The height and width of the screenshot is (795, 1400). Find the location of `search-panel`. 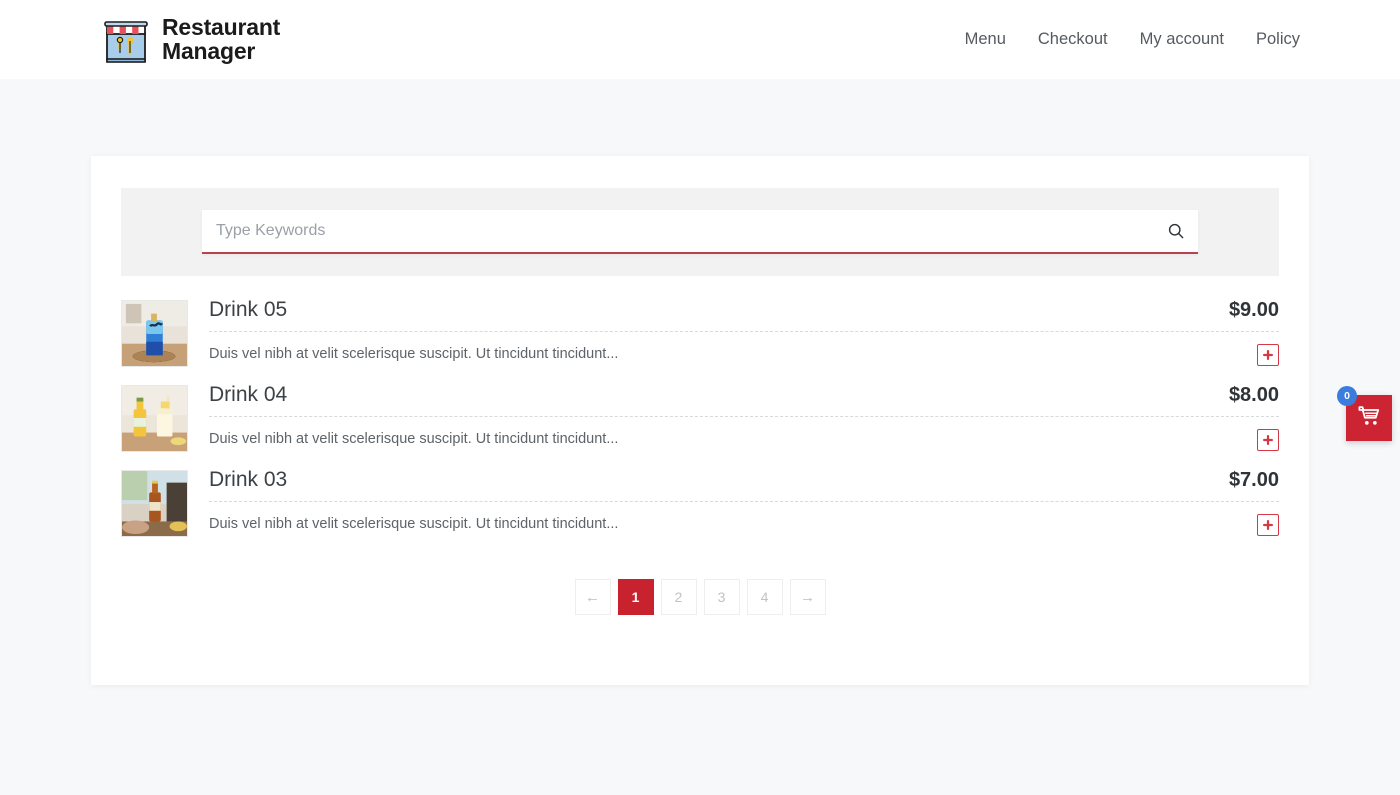

search-panel is located at coordinates (700, 232).